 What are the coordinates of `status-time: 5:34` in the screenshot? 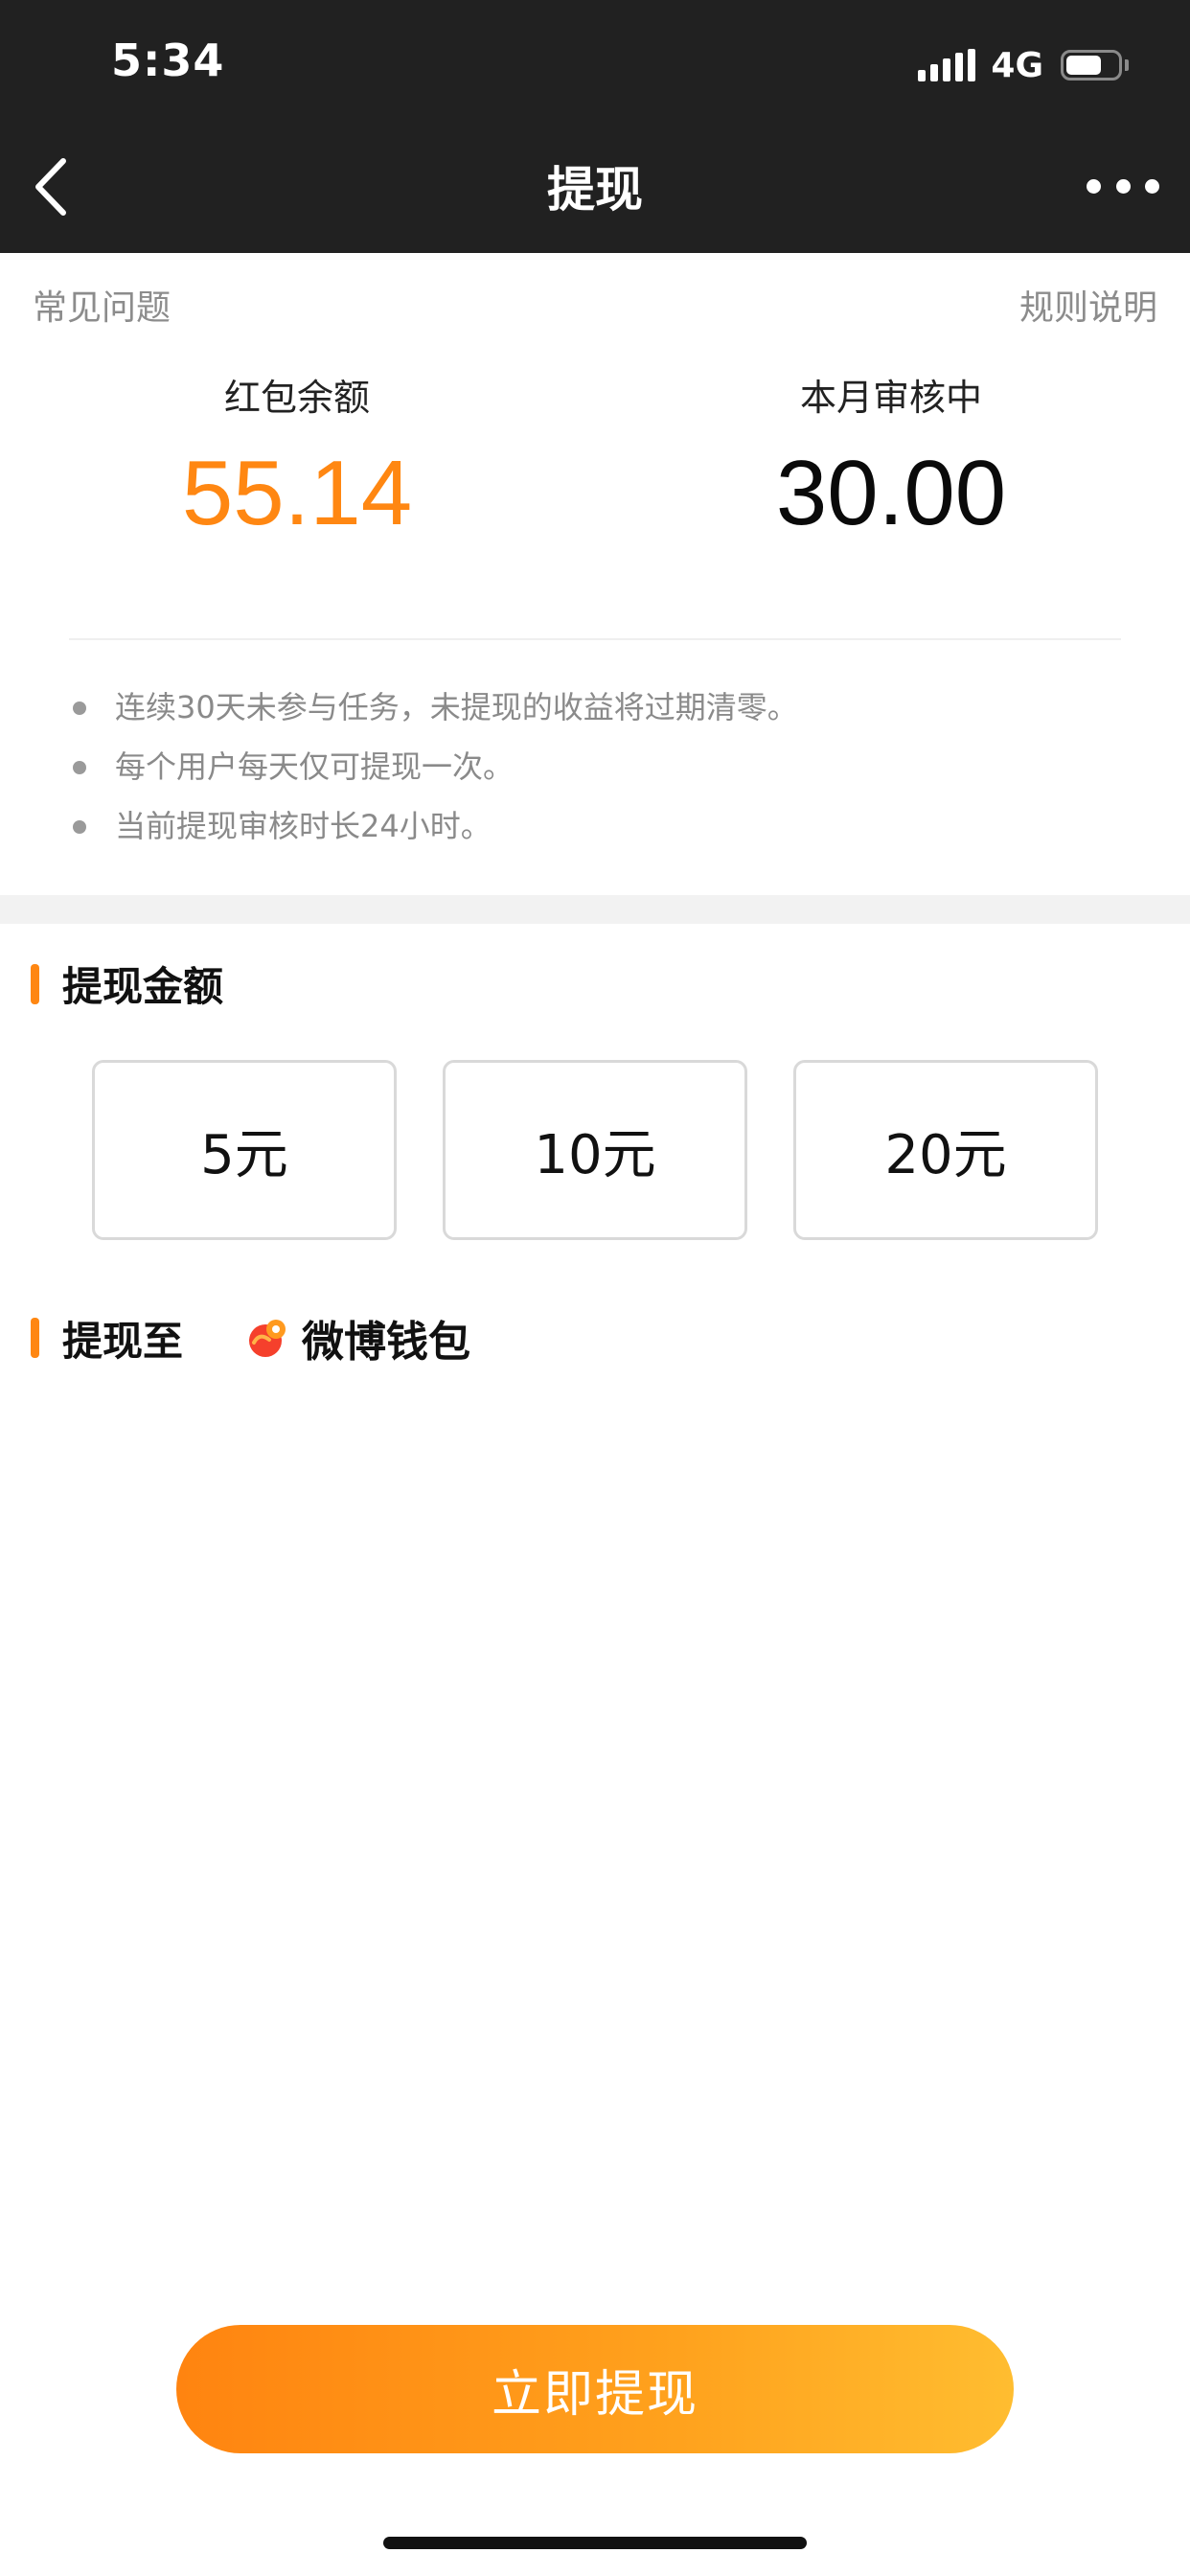 It's located at (168, 60).